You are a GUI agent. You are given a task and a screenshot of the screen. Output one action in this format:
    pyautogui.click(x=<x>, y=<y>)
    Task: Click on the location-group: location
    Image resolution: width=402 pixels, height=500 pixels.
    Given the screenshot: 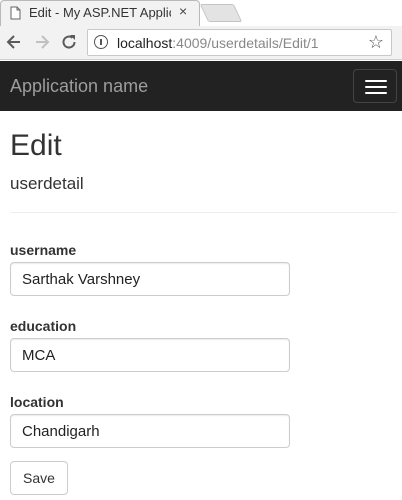 What is the action you would take?
    pyautogui.click(x=150, y=421)
    